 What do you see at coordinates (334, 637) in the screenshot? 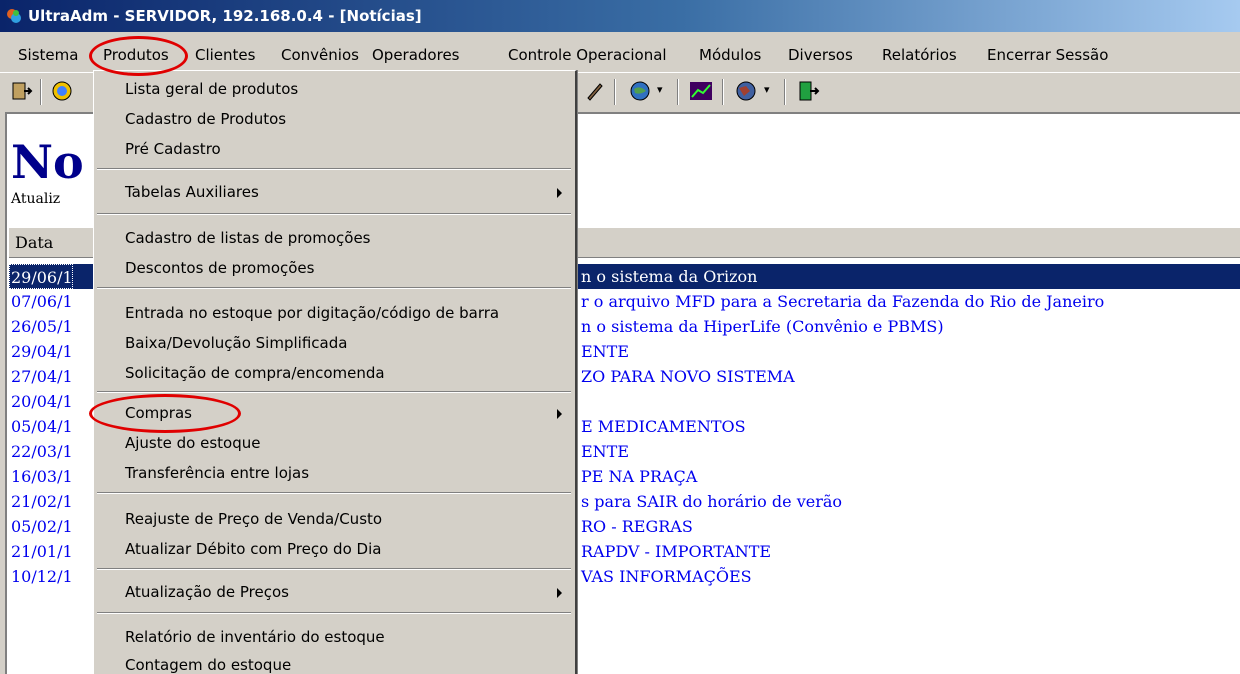
I see `menu-item-relatorio-inventario: Relatório de inventário do estoque` at bounding box center [334, 637].